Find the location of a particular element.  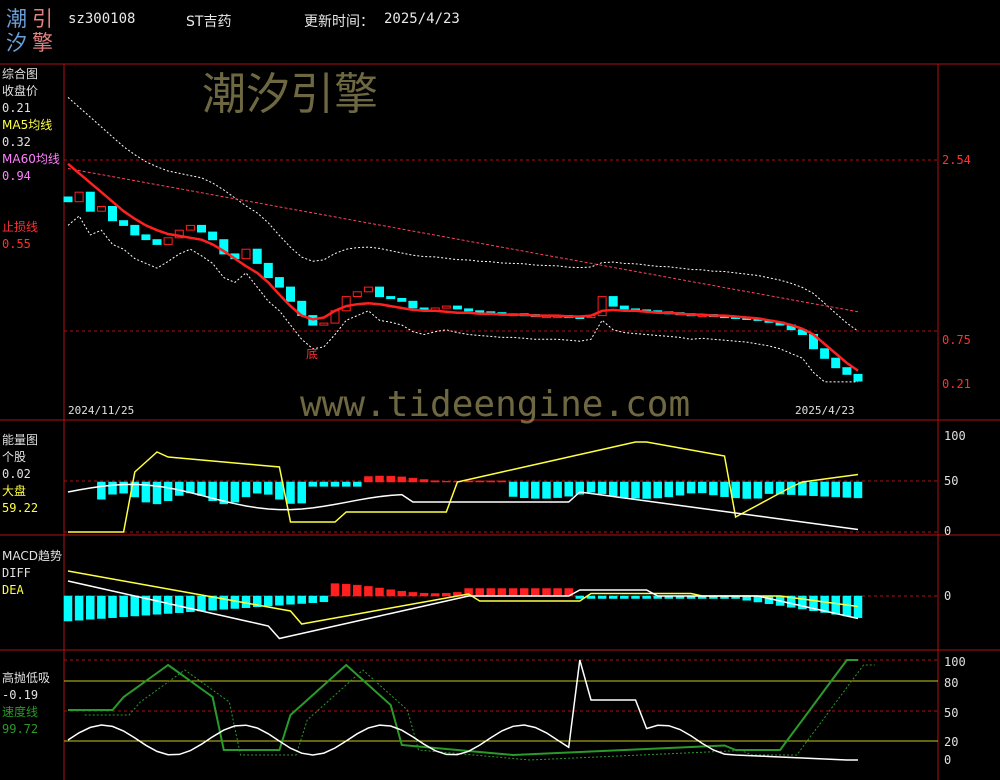

speed-value: 99.72 is located at coordinates (20, 729).